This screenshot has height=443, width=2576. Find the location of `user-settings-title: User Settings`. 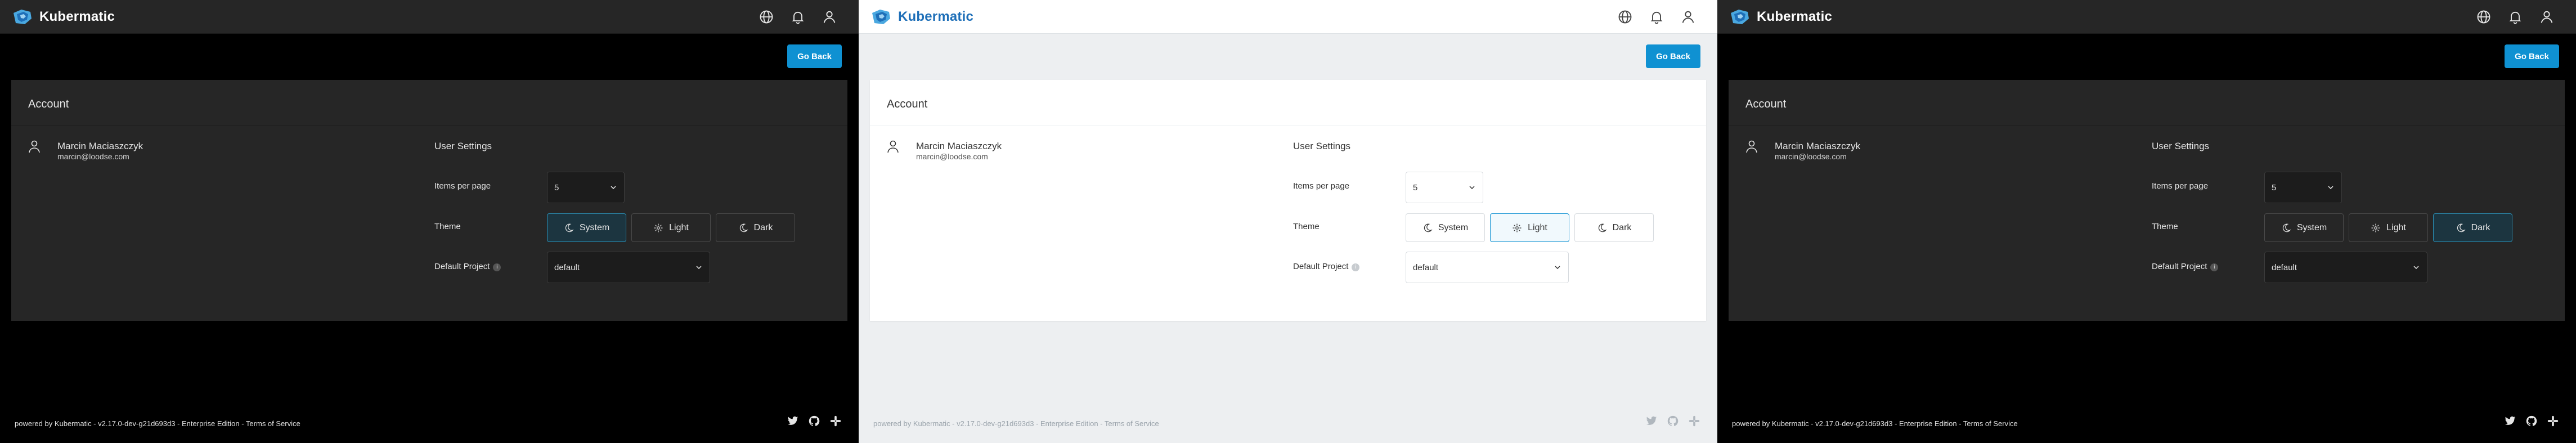

user-settings-title: User Settings is located at coordinates (1322, 146).